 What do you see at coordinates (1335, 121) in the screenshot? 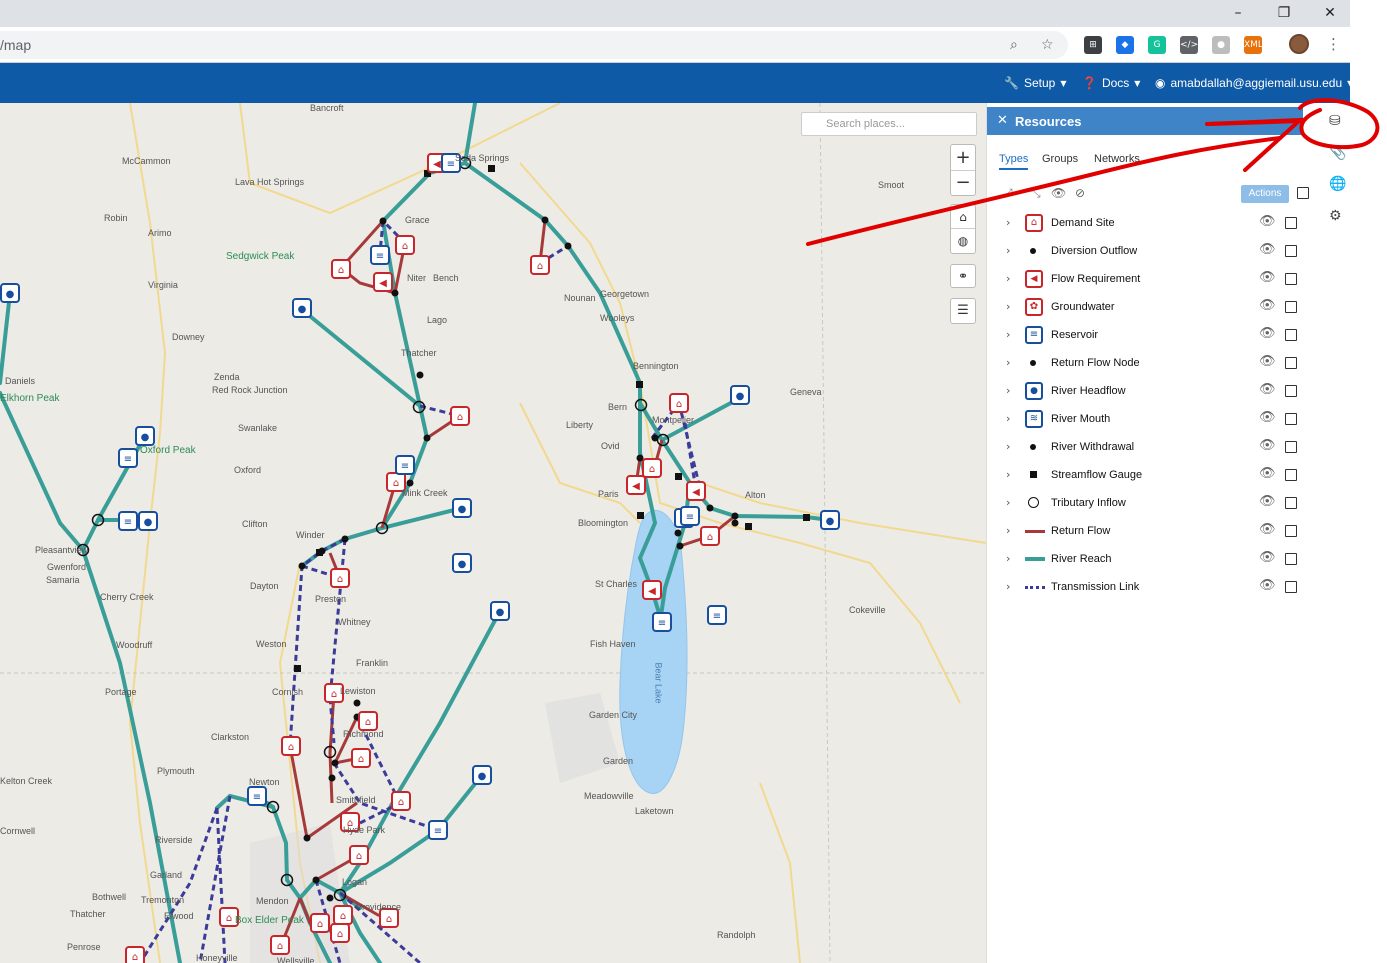
I see `database-icon: ⛁` at bounding box center [1335, 121].